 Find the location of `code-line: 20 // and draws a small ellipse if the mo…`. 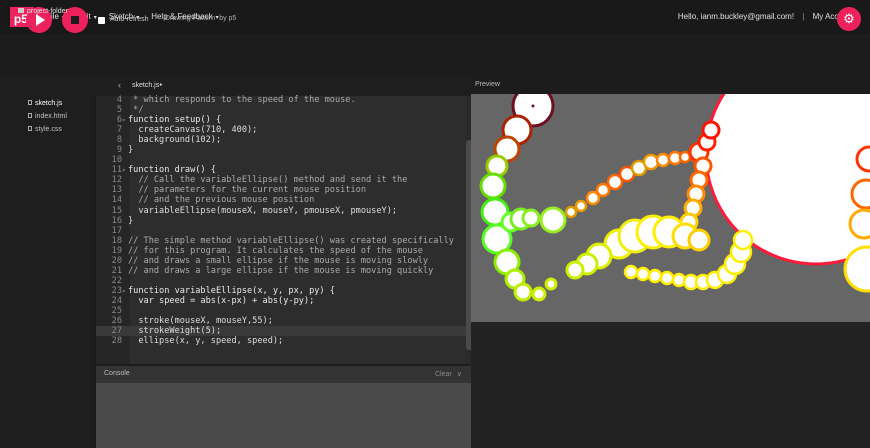

code-line: 20 // and draws a small ellipse if the mo… is located at coordinates (281, 261).